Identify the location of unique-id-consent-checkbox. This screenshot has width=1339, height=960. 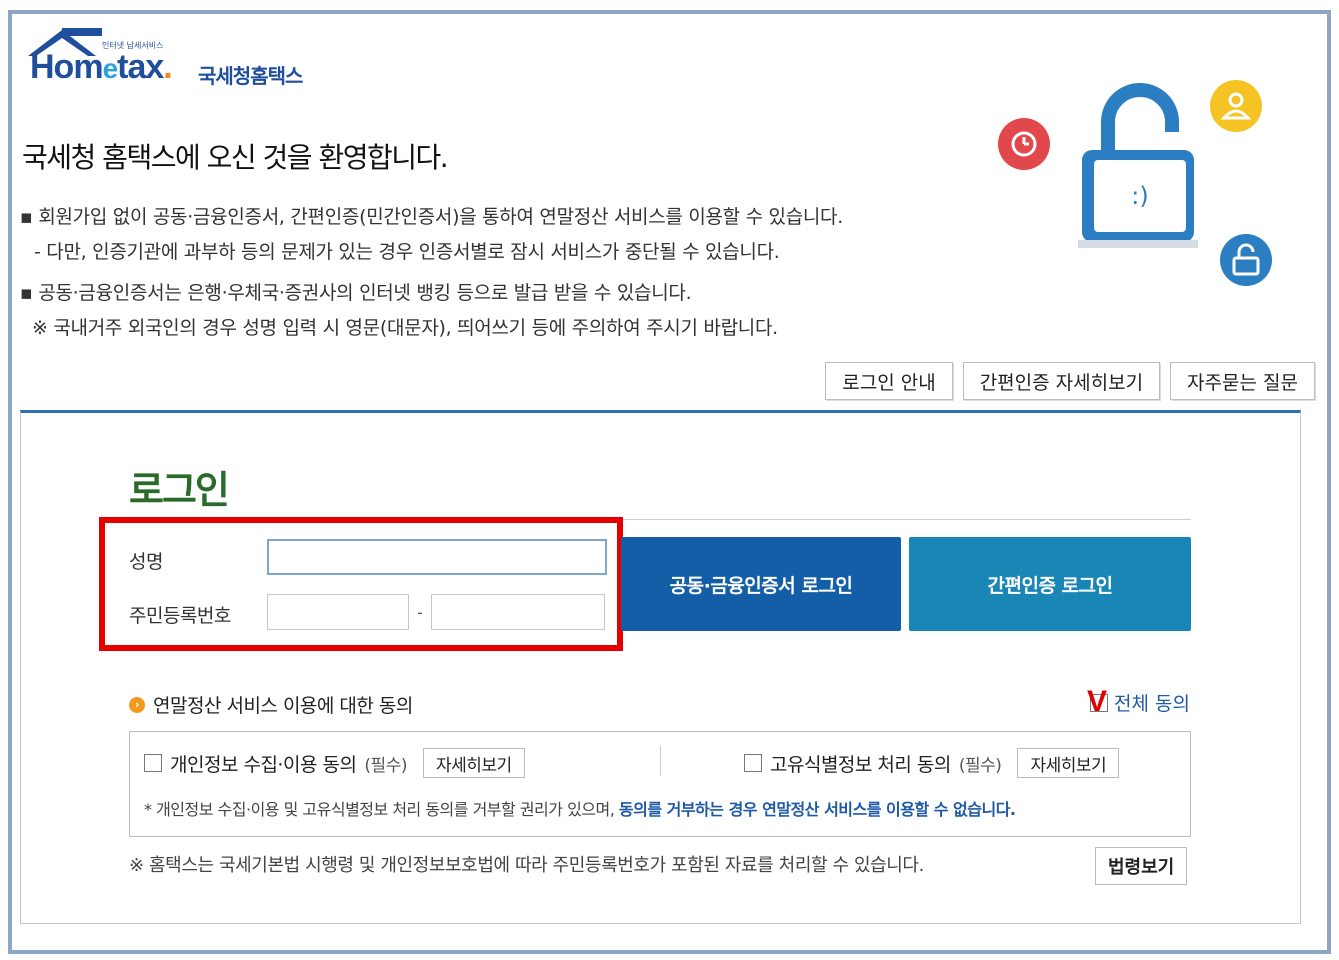
(753, 763).